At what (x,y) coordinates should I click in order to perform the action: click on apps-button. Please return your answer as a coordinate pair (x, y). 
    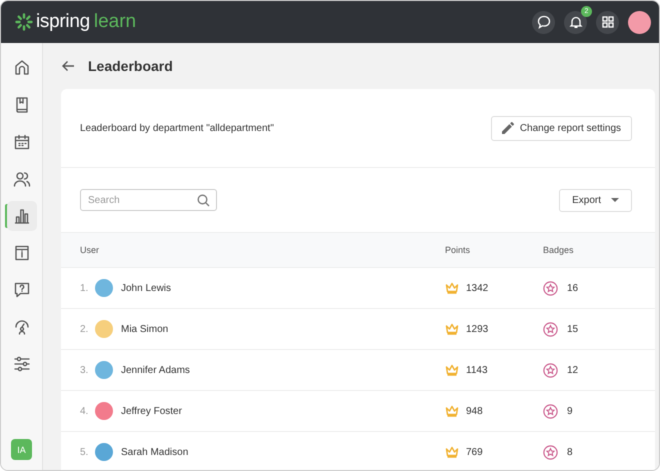
    Looking at the image, I should click on (607, 22).